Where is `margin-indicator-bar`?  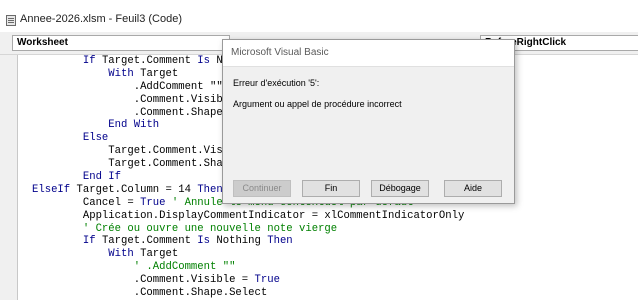
margin-indicator-bar is located at coordinates (9, 177).